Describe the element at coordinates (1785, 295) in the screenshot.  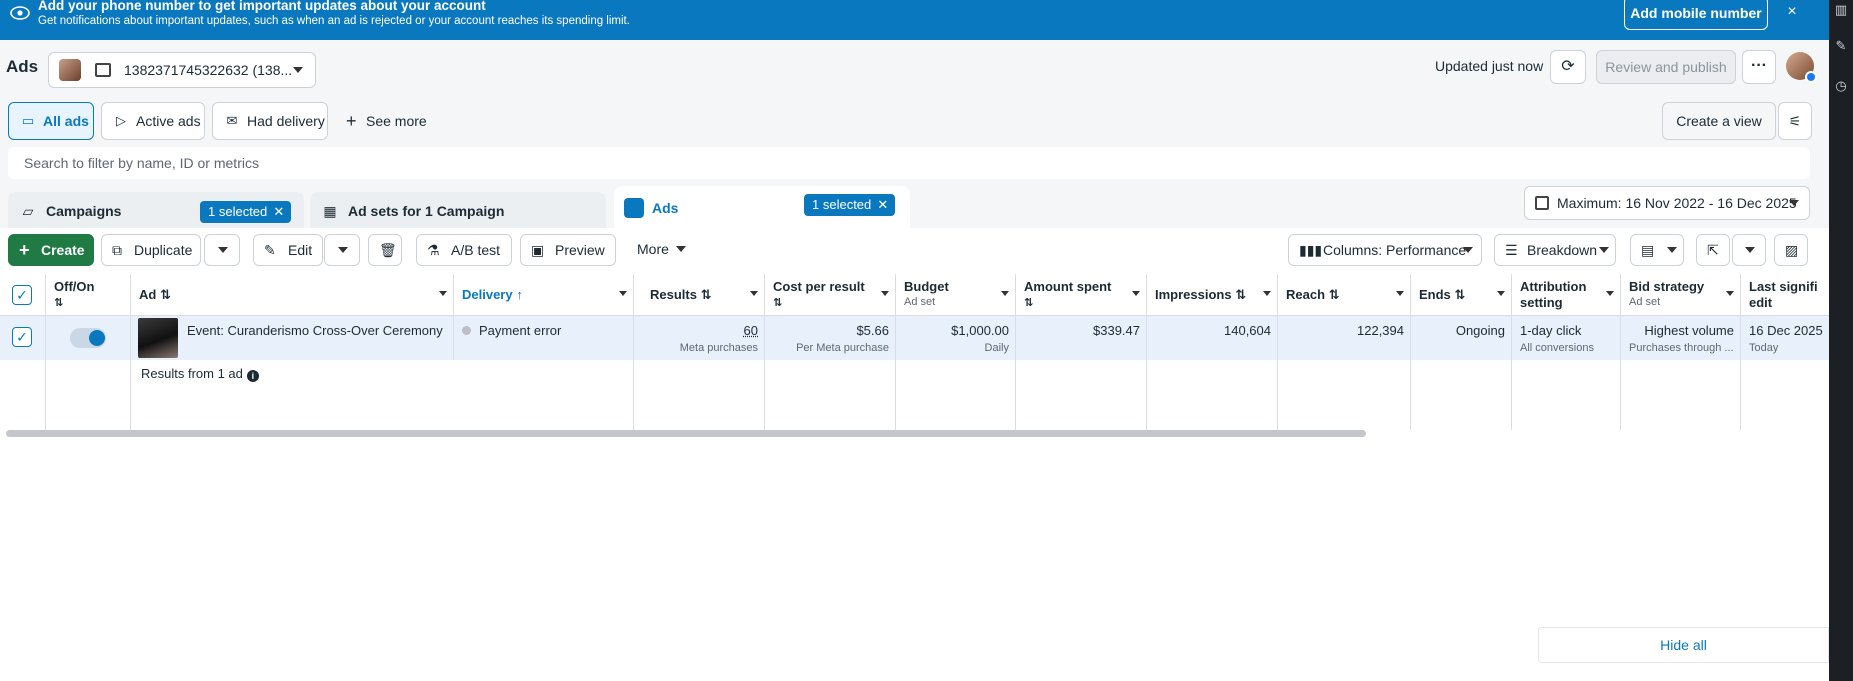
I see `column-header-last-edit: Last signifi edit` at that location.